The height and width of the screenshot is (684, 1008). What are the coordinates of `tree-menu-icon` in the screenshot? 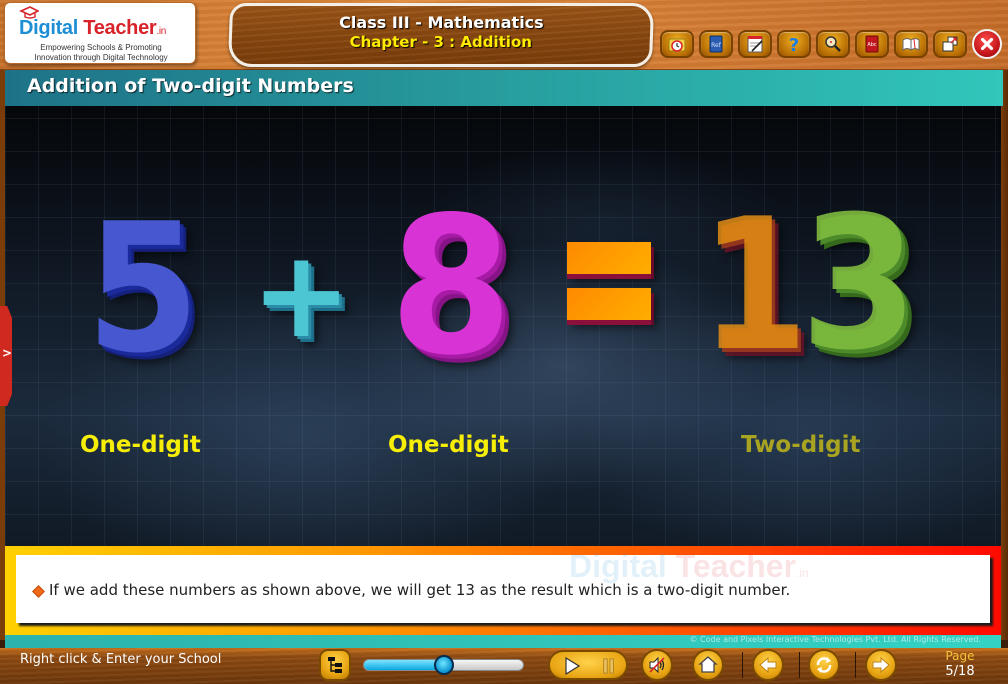 It's located at (335, 665).